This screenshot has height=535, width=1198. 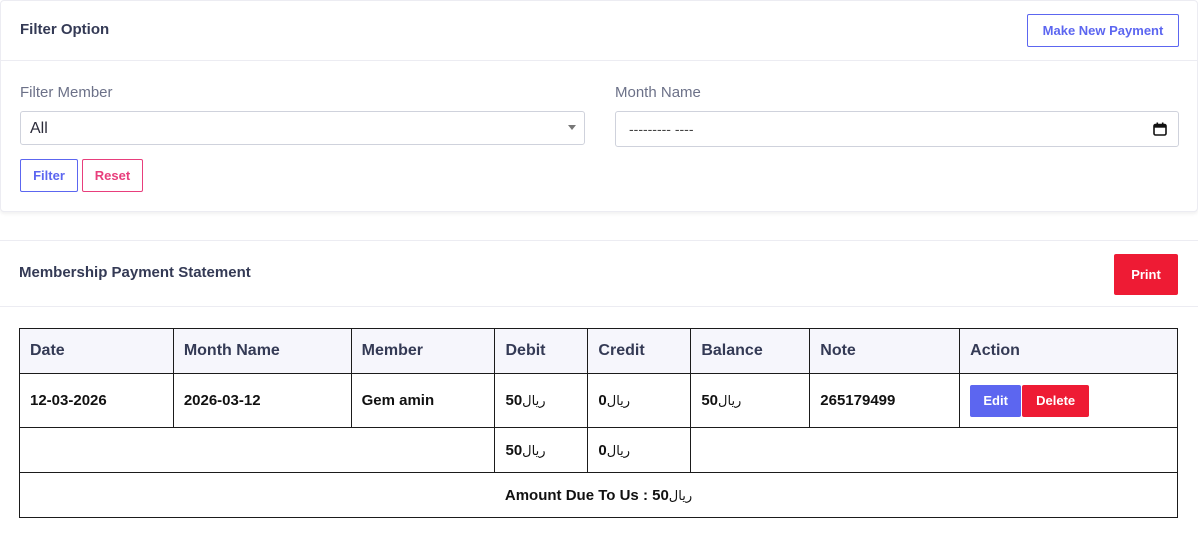 I want to click on column-header: Note, so click(x=885, y=351).